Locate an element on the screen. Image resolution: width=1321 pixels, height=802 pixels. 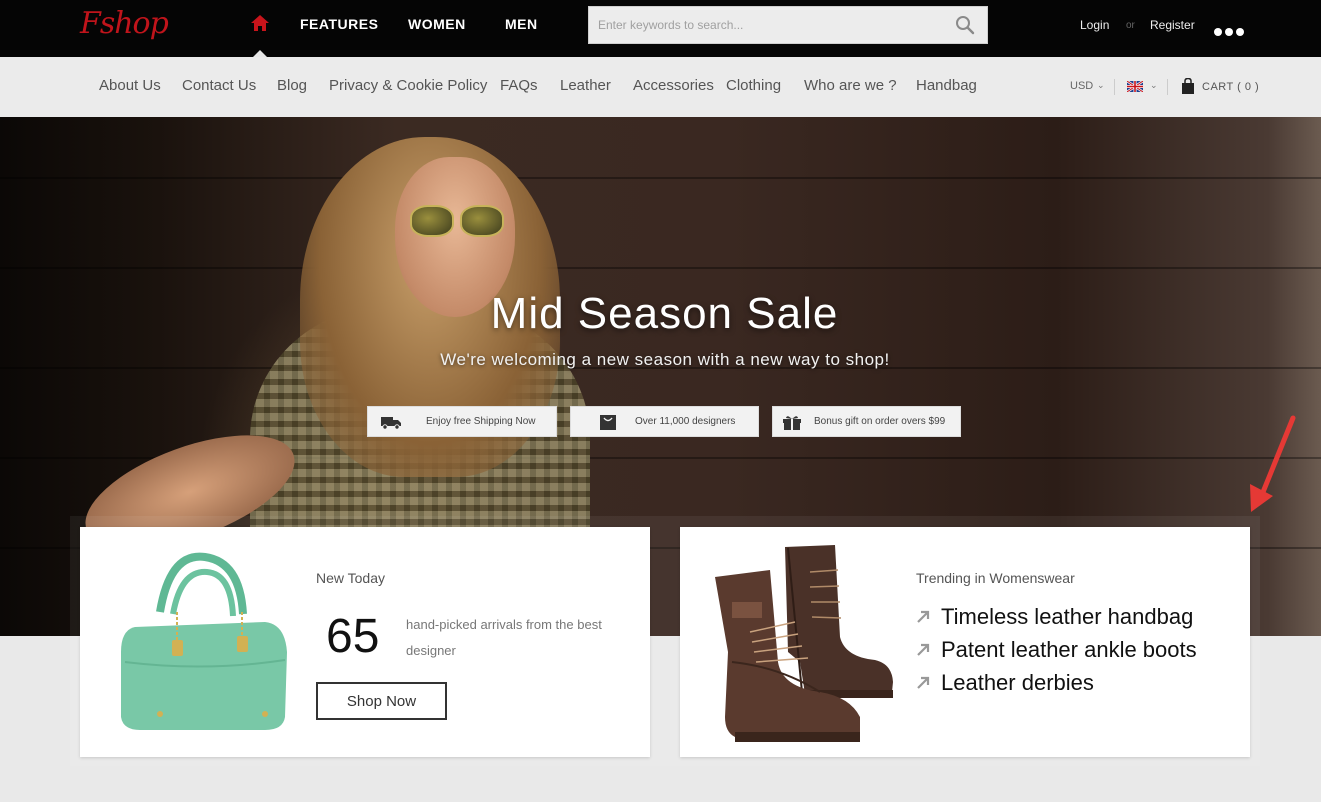
bag-icon is located at coordinates (608, 422).